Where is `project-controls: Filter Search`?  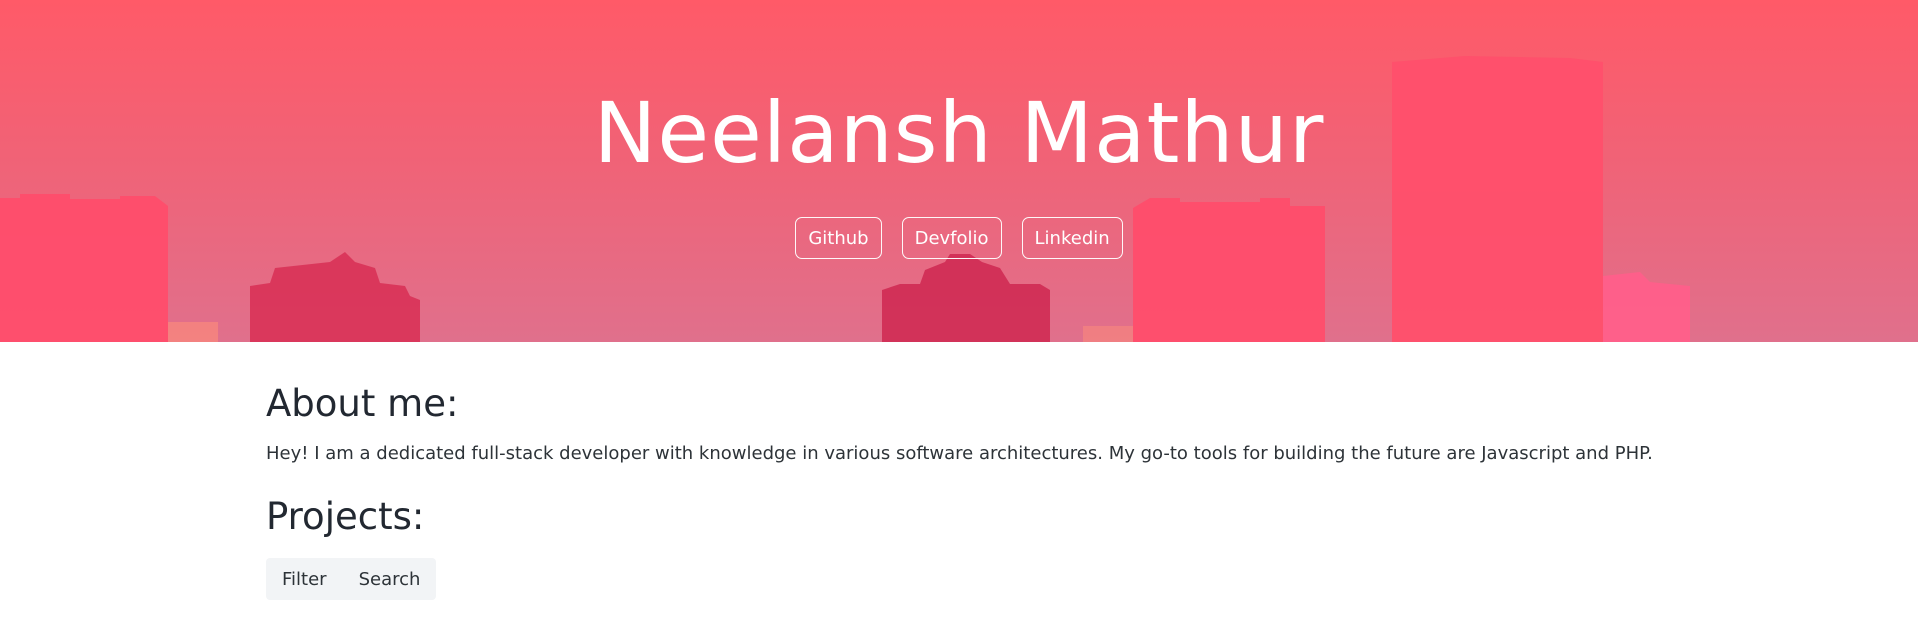 project-controls: Filter Search is located at coordinates (351, 579).